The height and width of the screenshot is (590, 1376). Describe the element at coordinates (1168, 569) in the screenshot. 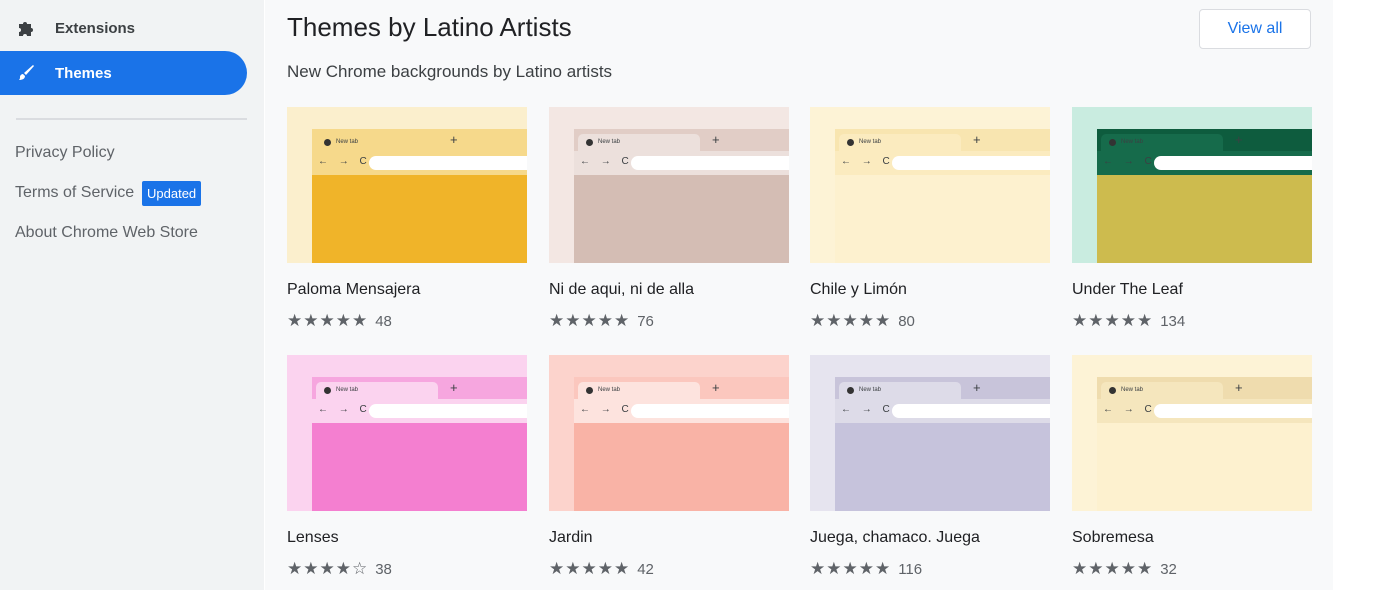

I see `rating-count: 32` at that location.